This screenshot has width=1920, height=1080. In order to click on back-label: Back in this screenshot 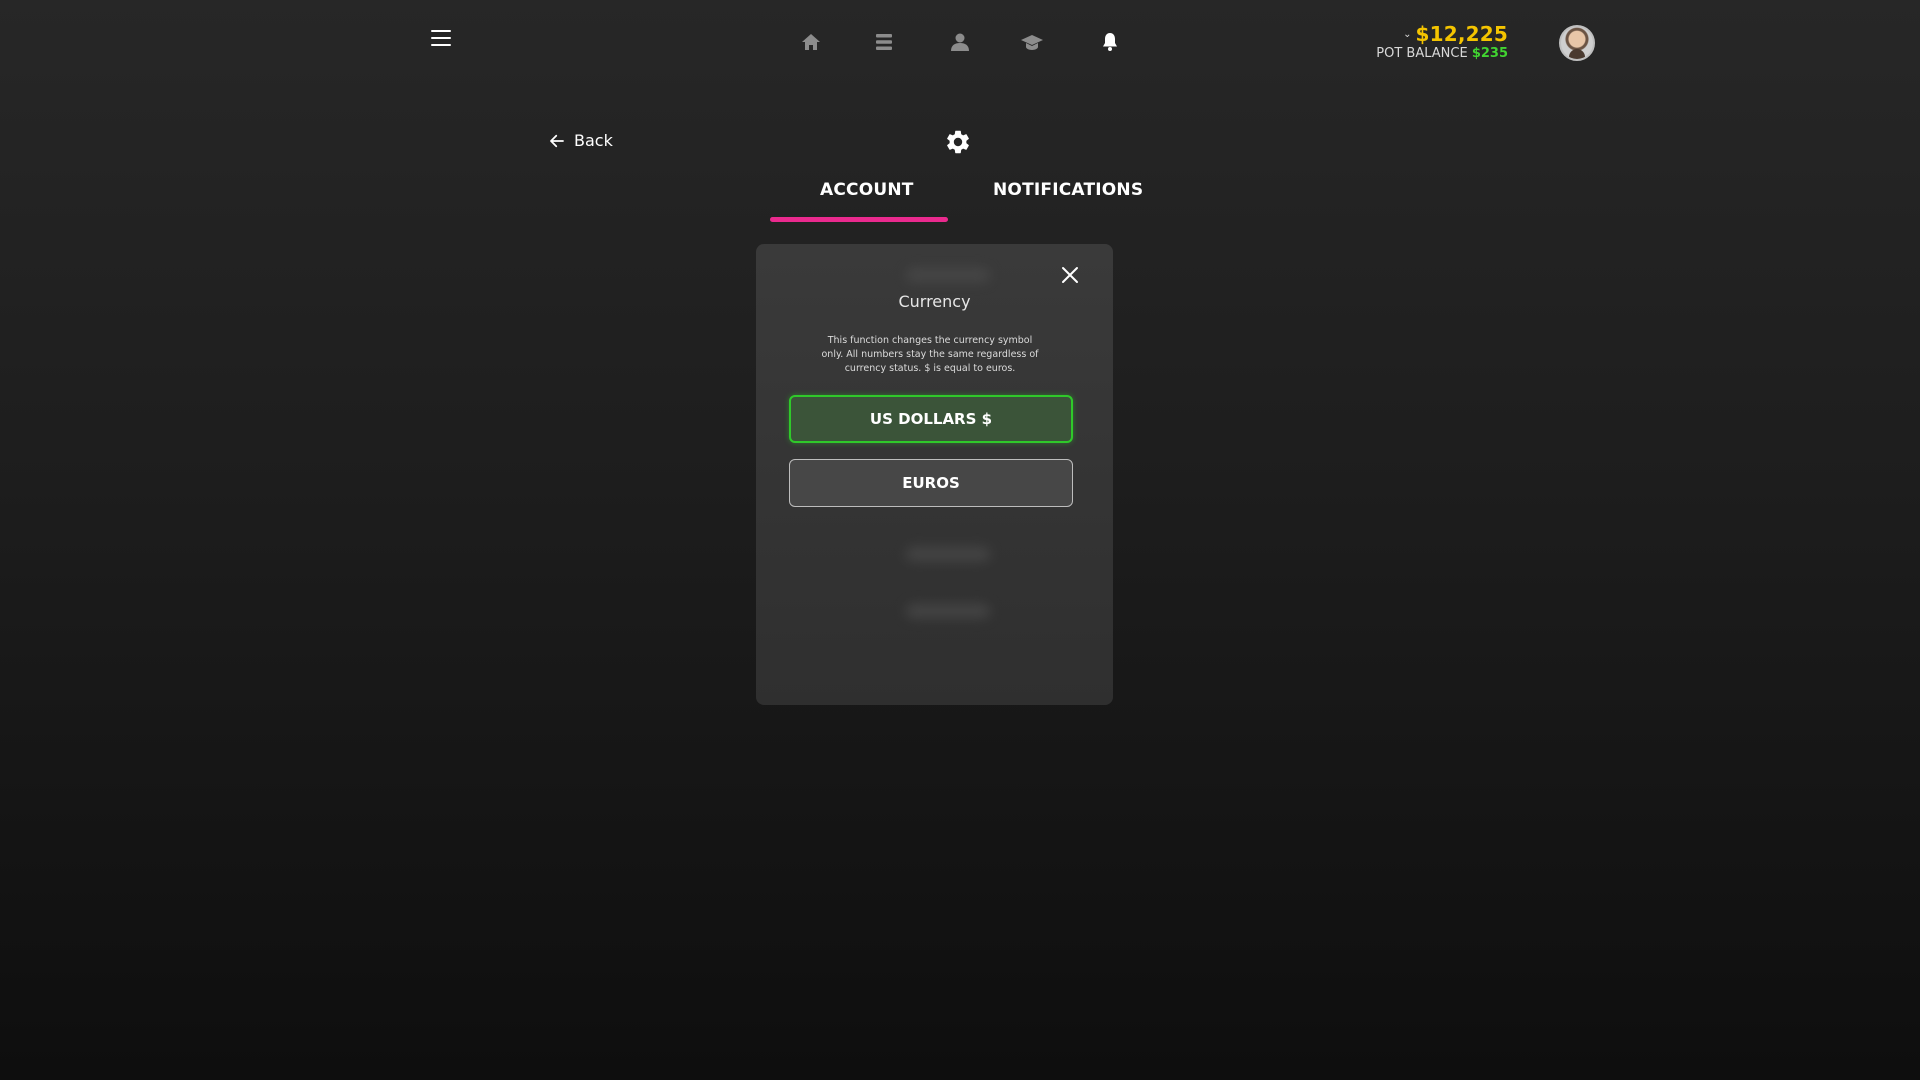, I will do `click(593, 140)`.